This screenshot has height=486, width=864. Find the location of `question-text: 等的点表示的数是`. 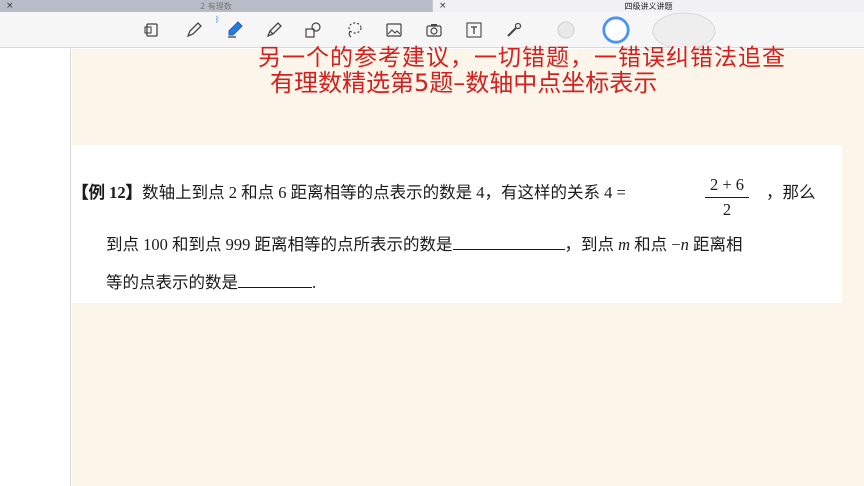

question-text: 等的点表示的数是 is located at coordinates (172, 282).